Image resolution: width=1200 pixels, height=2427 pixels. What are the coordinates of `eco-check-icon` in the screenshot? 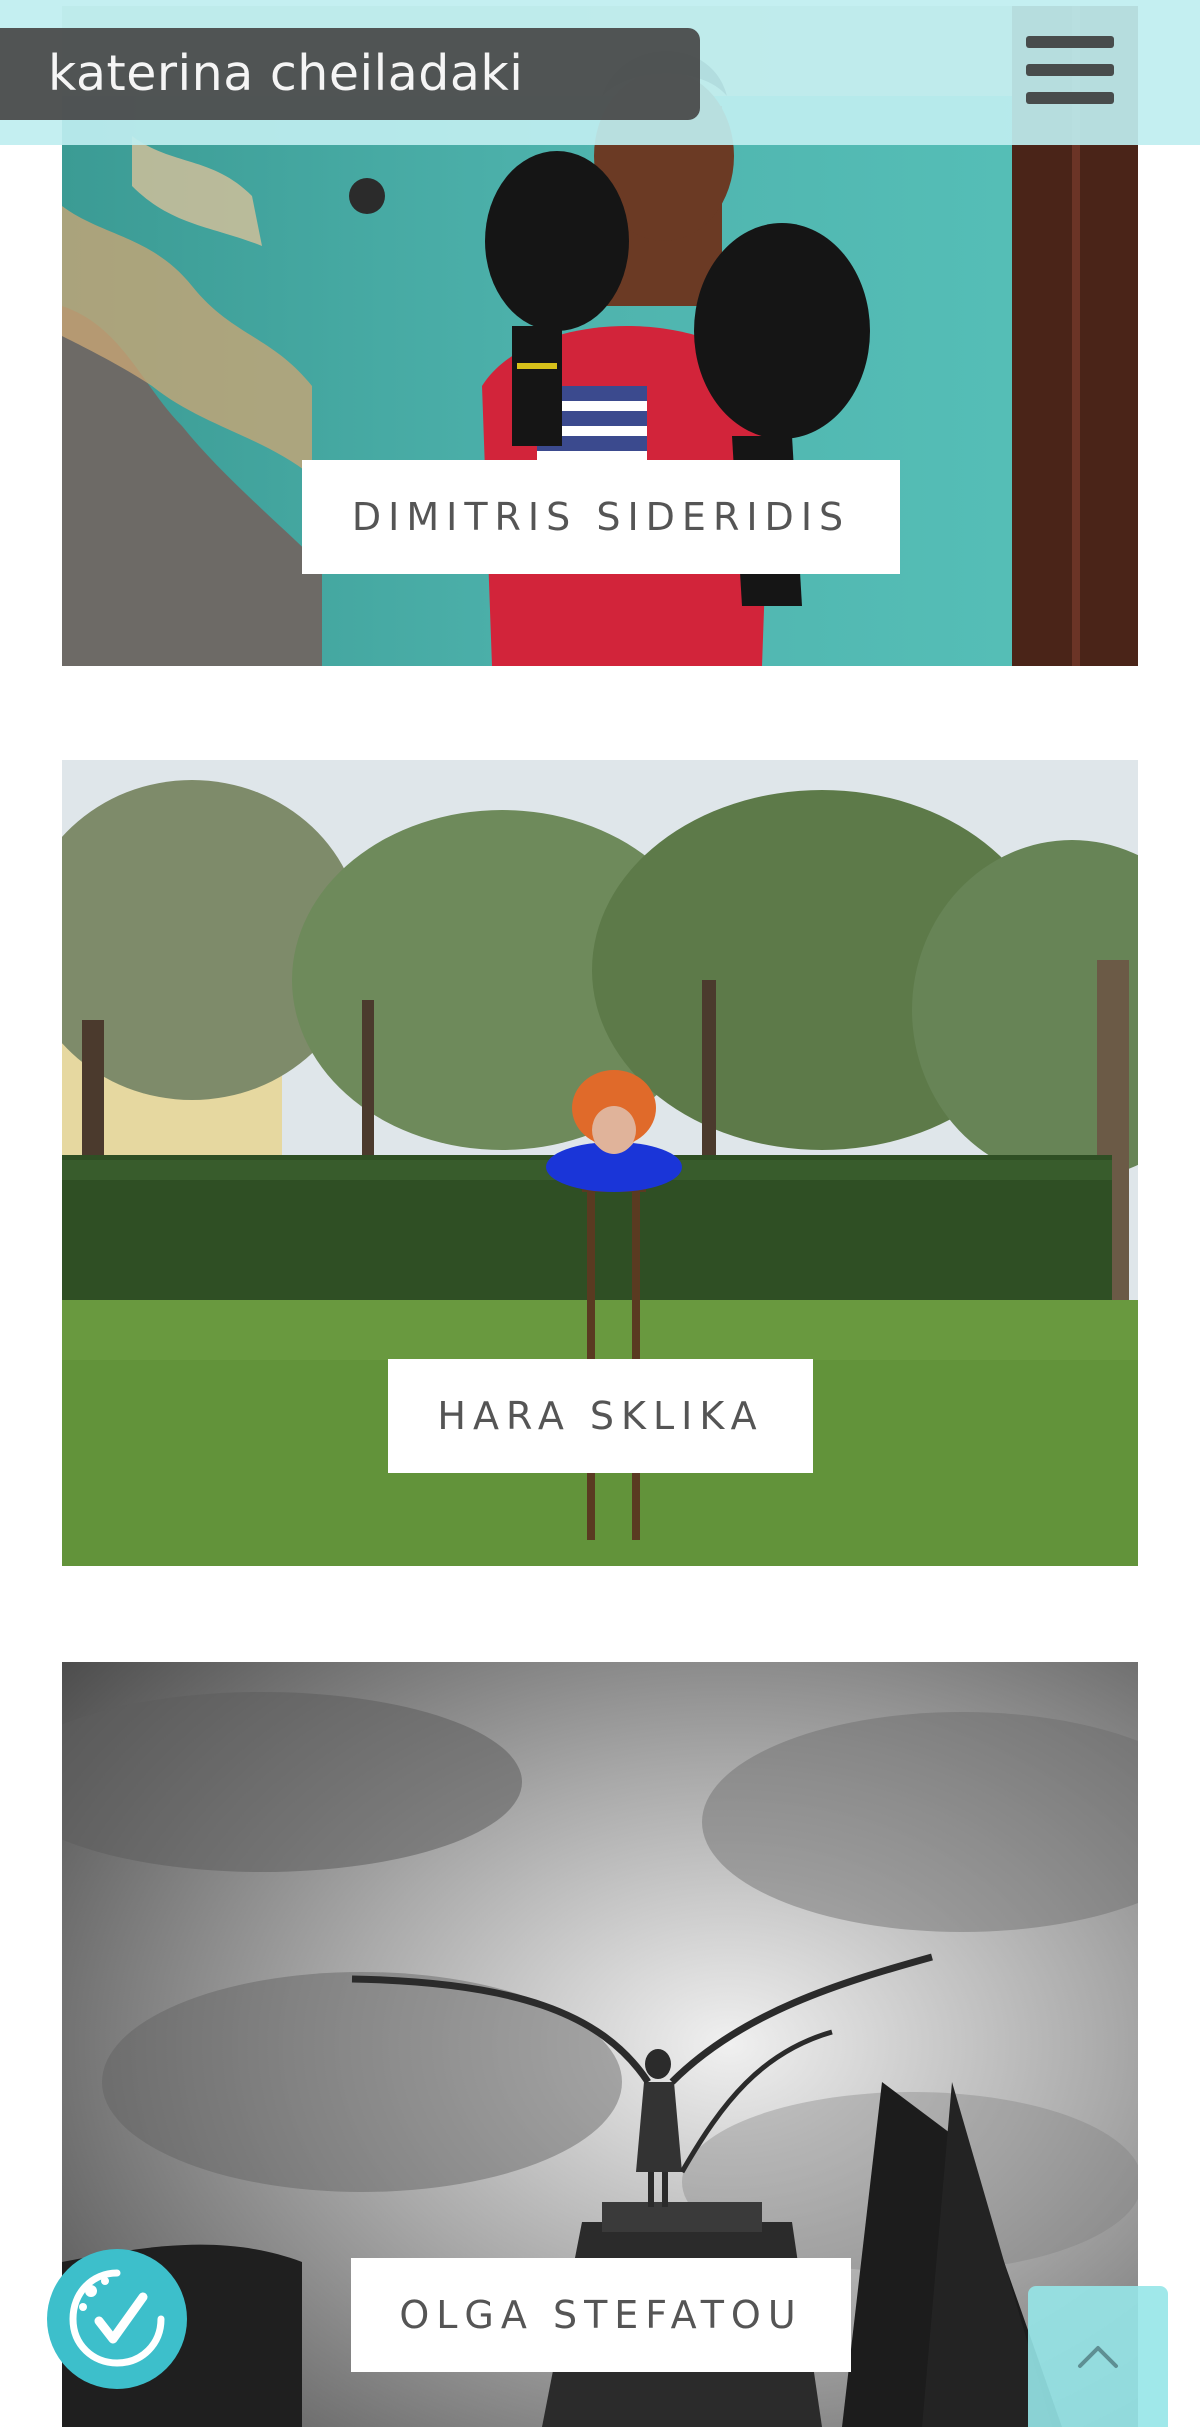 It's located at (117, 2318).